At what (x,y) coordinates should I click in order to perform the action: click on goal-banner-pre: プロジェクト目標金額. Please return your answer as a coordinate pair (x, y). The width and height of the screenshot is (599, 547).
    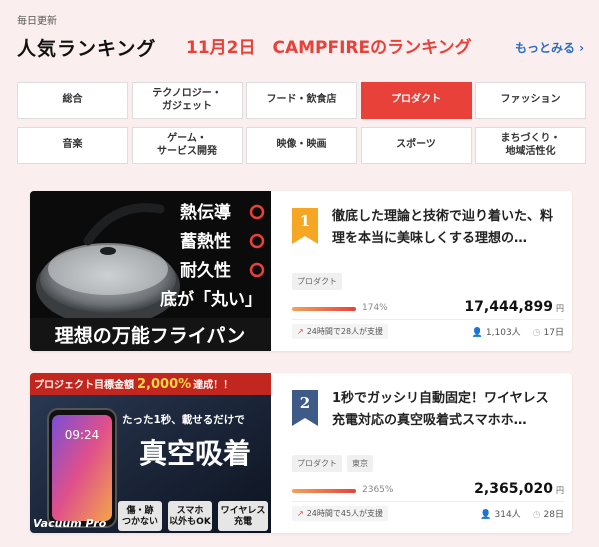
    Looking at the image, I should click on (84, 384).